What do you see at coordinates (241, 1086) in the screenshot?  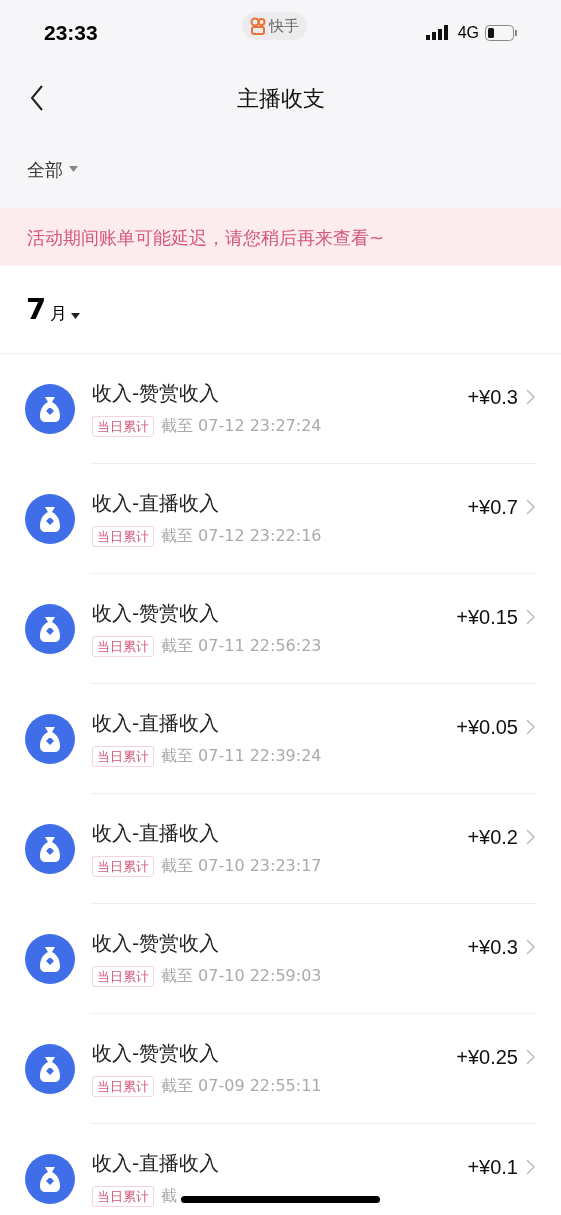 I see `record-time: 截至 07-09 22:55:11` at bounding box center [241, 1086].